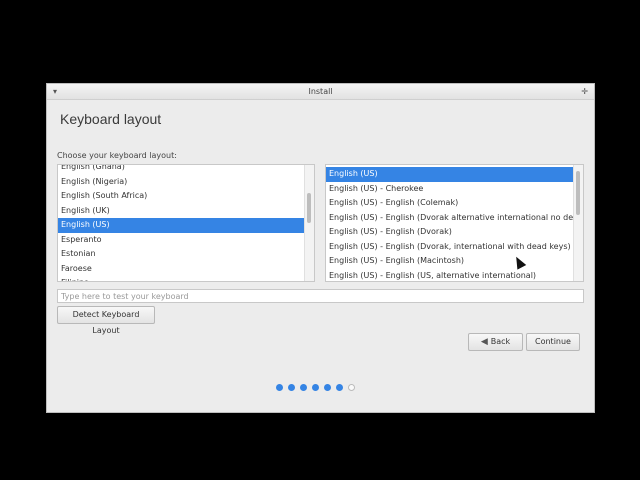 The image size is (640, 480). What do you see at coordinates (309, 208) in the screenshot?
I see `layout-list-scroll-thumb` at bounding box center [309, 208].